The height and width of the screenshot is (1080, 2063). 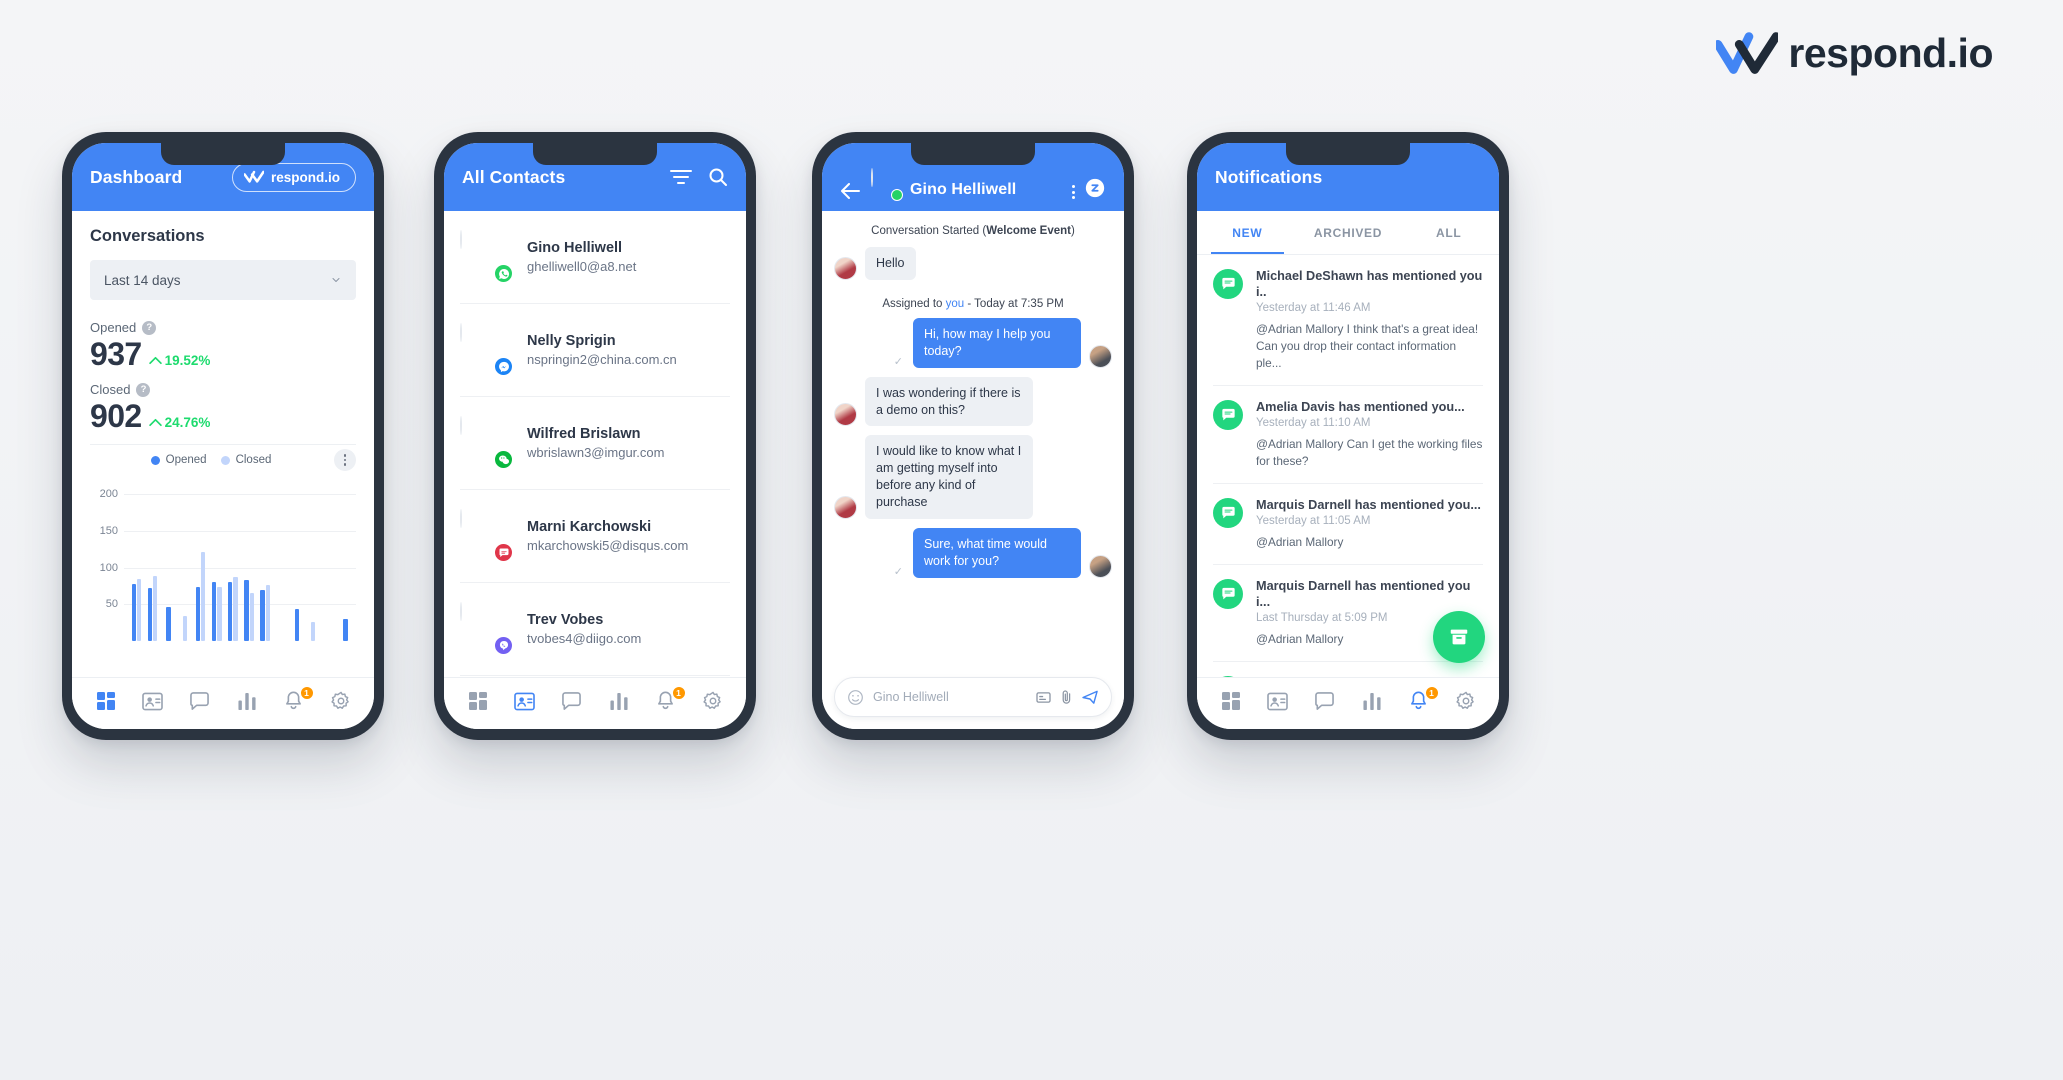 What do you see at coordinates (155, 460) in the screenshot?
I see `legend-opened-swatch` at bounding box center [155, 460].